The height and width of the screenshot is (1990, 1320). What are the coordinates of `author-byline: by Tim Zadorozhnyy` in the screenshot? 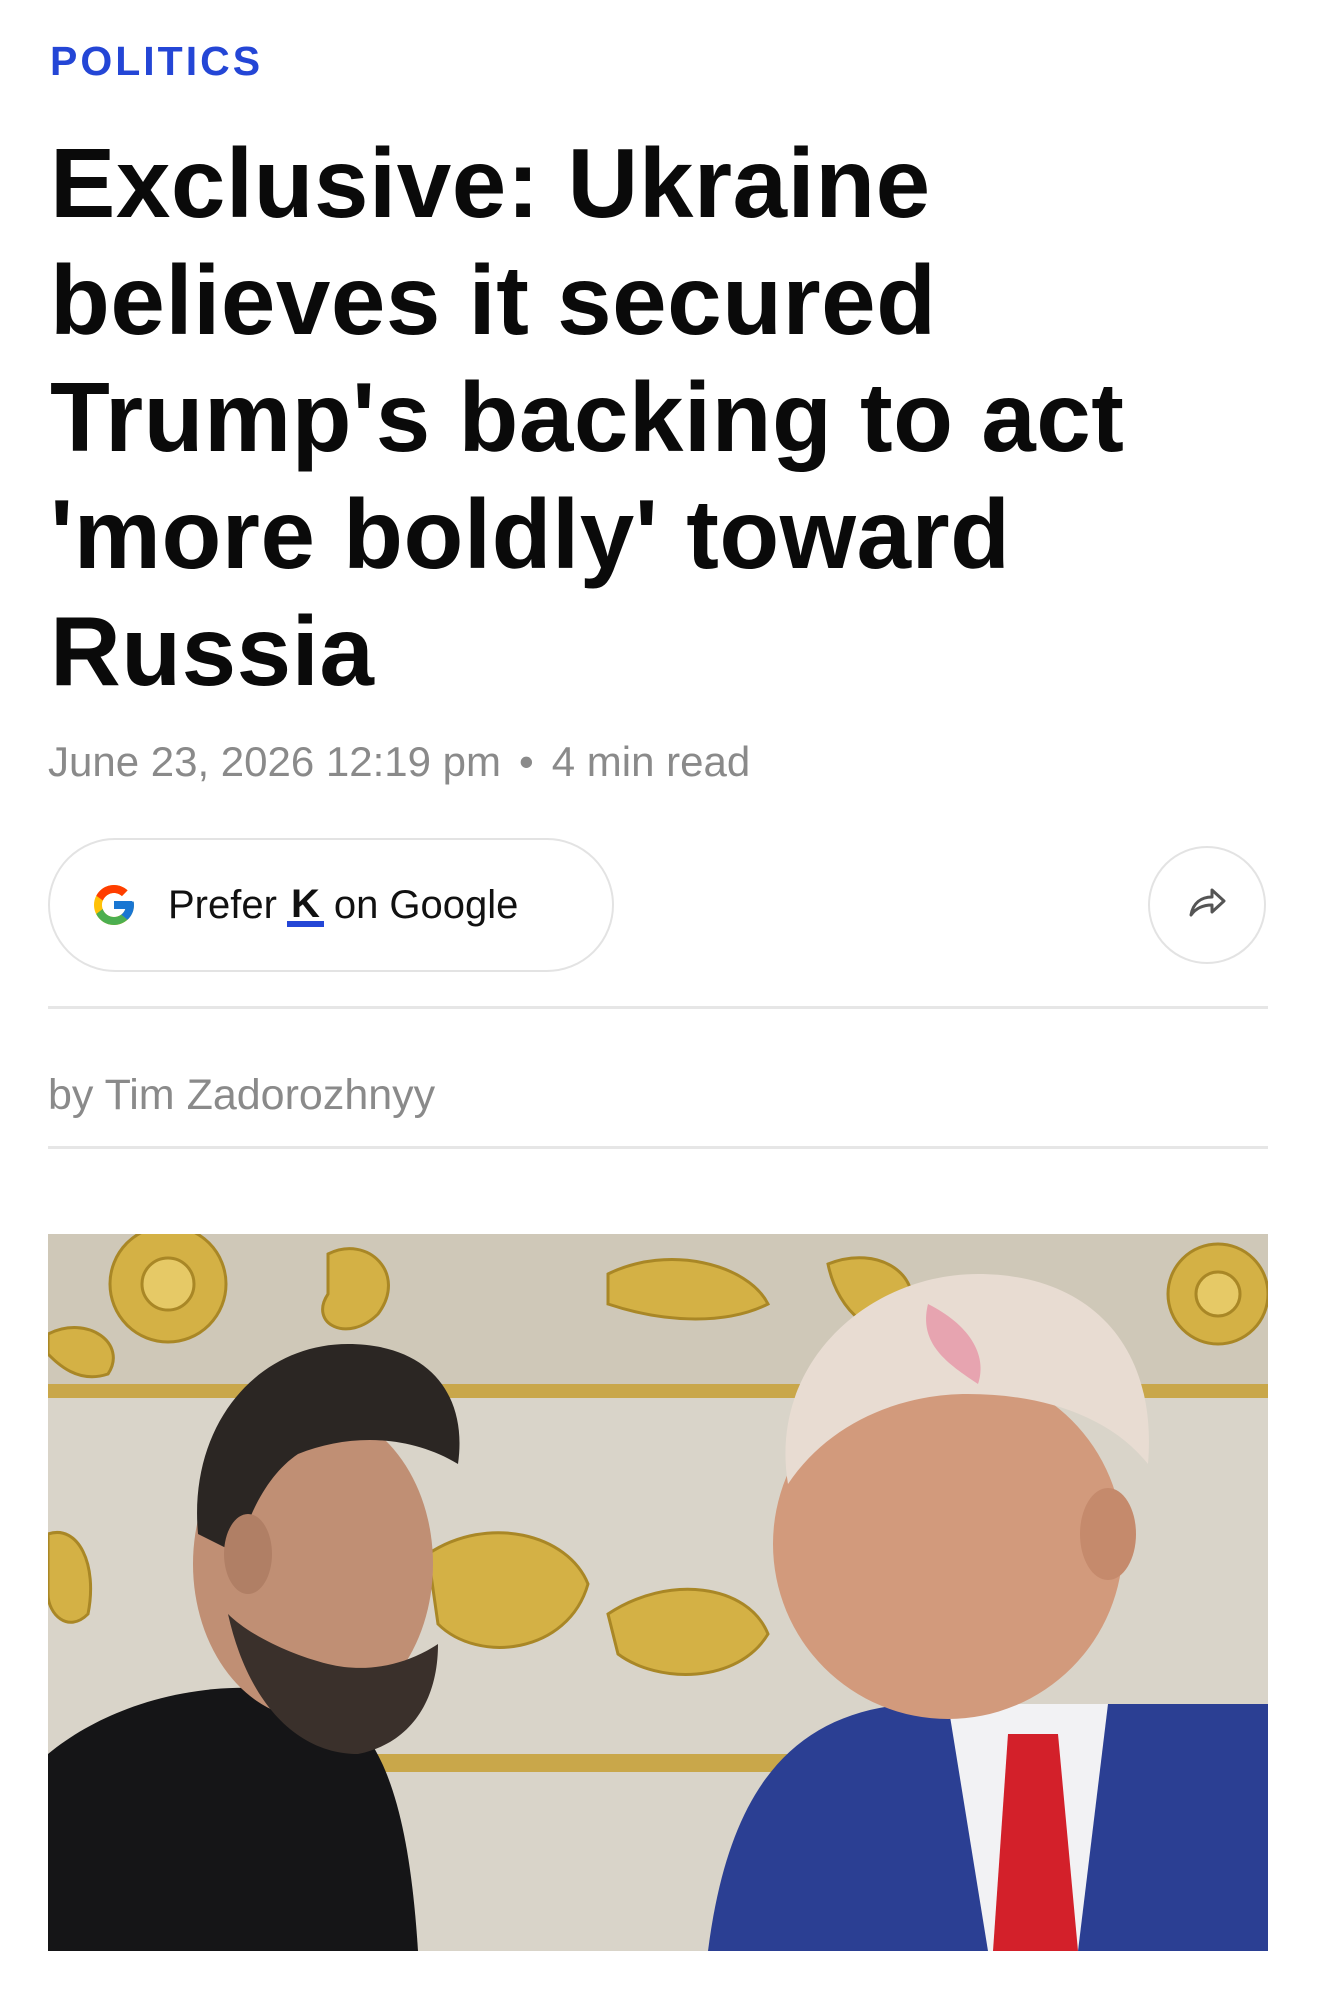 It's located at (241, 1095).